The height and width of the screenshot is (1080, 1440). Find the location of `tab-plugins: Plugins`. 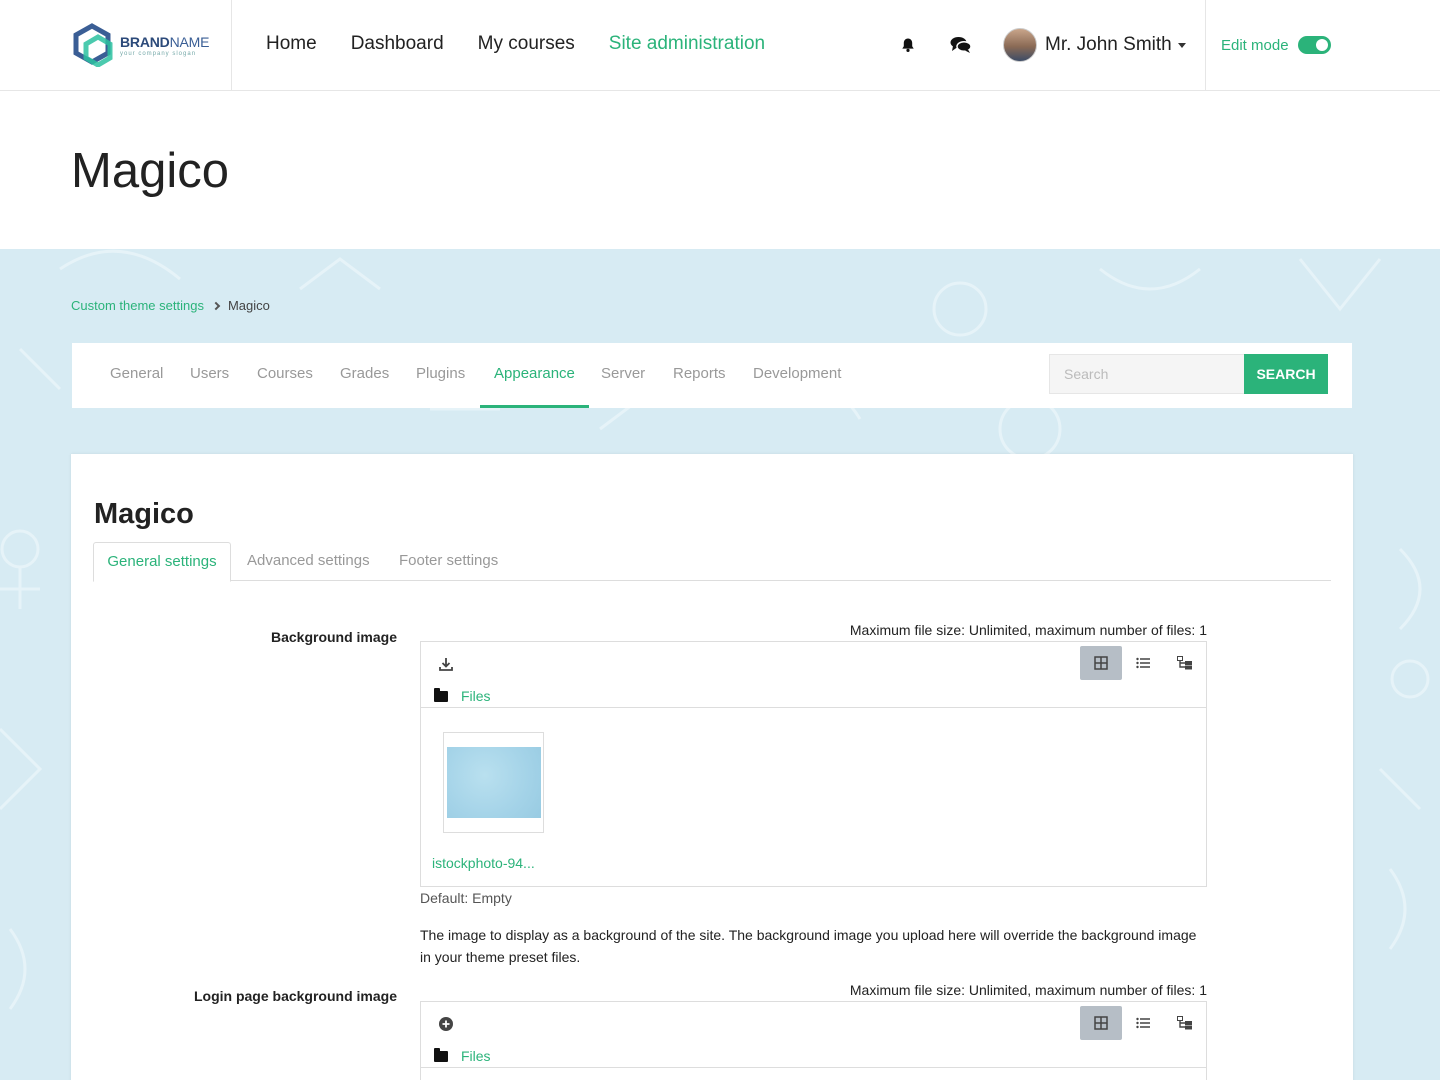

tab-plugins: Plugins is located at coordinates (440, 375).